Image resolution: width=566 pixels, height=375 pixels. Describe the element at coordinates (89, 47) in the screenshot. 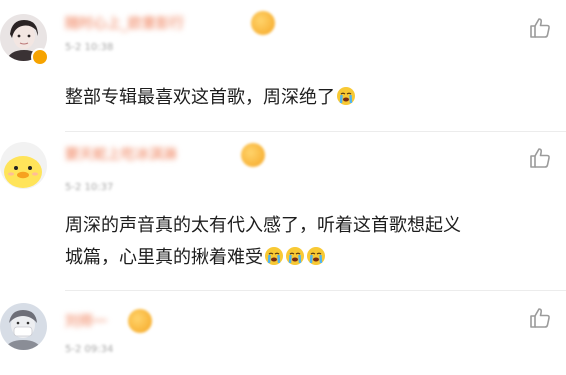

I see `comment-timestamp: 5-2 10:38` at that location.